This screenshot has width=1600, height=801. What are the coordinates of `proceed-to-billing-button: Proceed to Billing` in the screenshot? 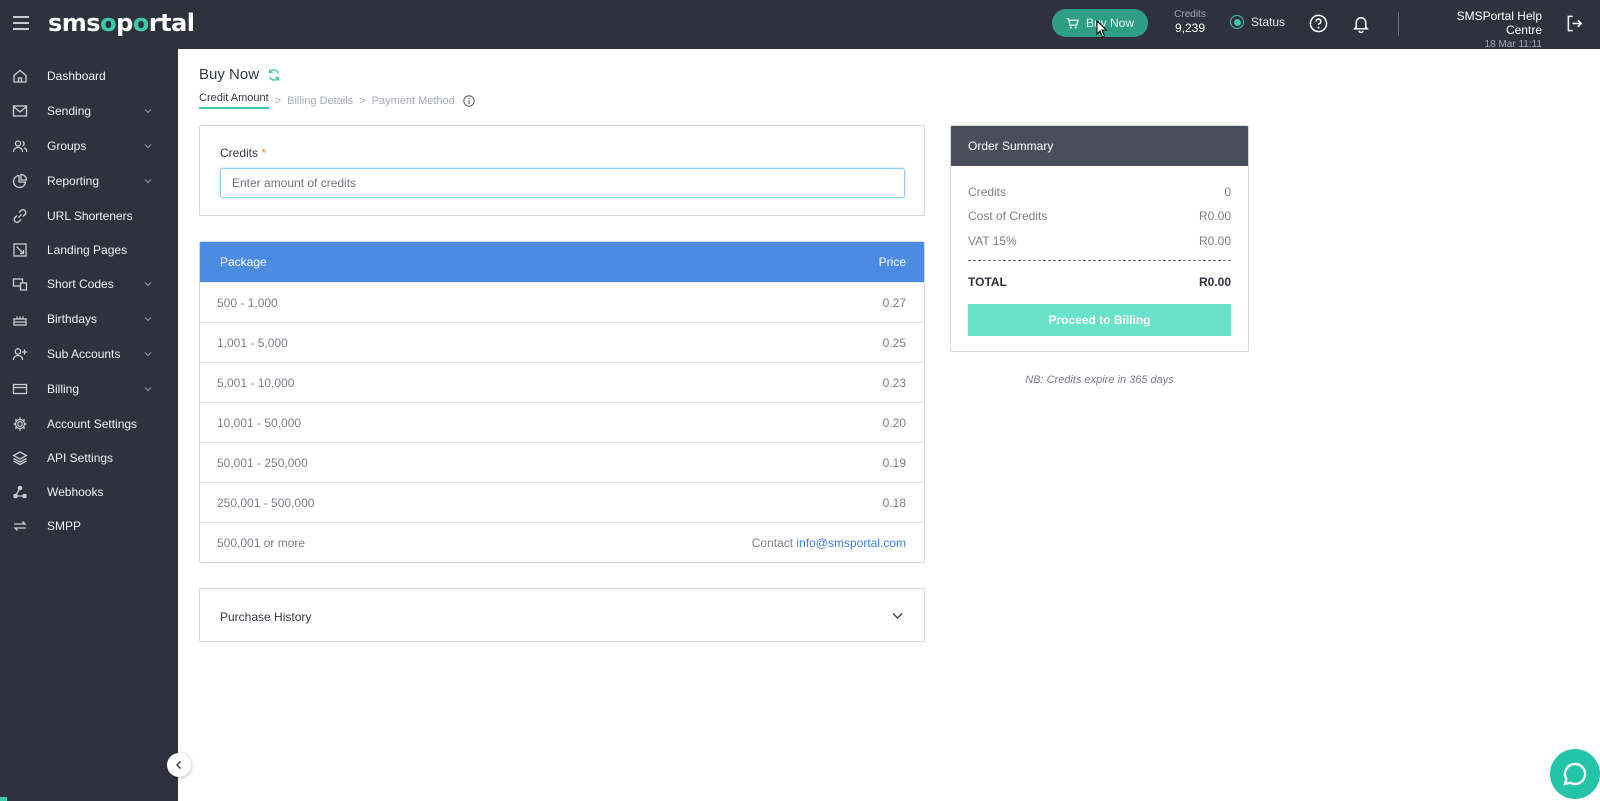 It's located at (1099, 320).